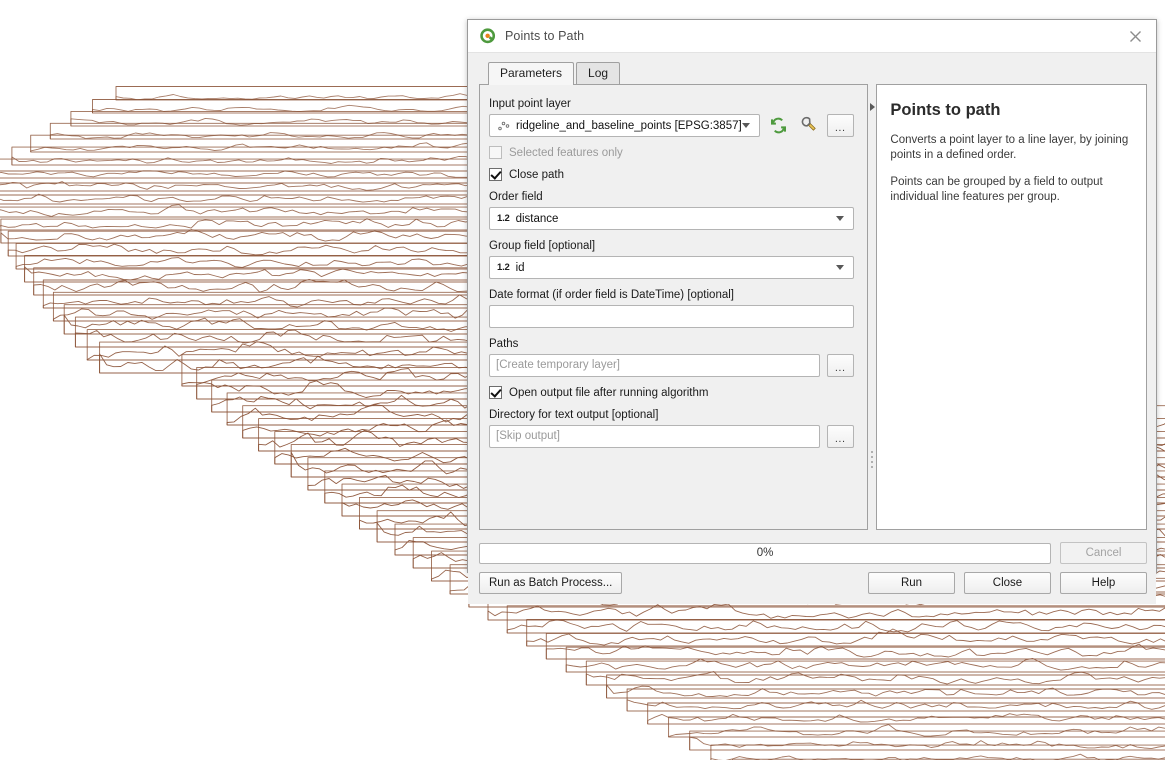  I want to click on iterate-refresh-icon, so click(778, 125).